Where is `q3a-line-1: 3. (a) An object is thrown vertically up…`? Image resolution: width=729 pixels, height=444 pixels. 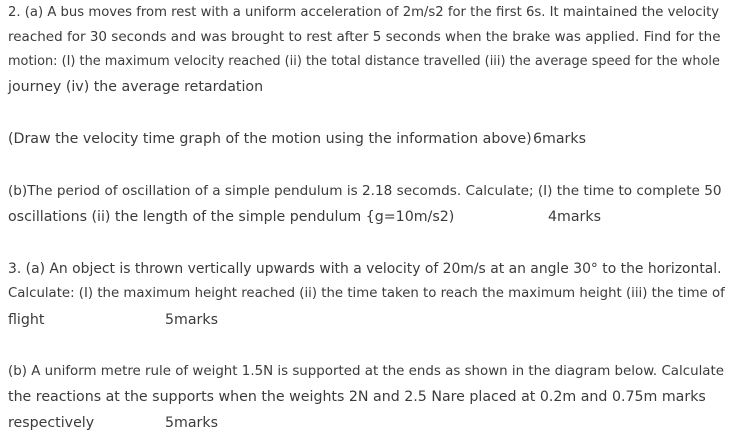 q3a-line-1: 3. (a) An object is thrown vertically up… is located at coordinates (365, 269).